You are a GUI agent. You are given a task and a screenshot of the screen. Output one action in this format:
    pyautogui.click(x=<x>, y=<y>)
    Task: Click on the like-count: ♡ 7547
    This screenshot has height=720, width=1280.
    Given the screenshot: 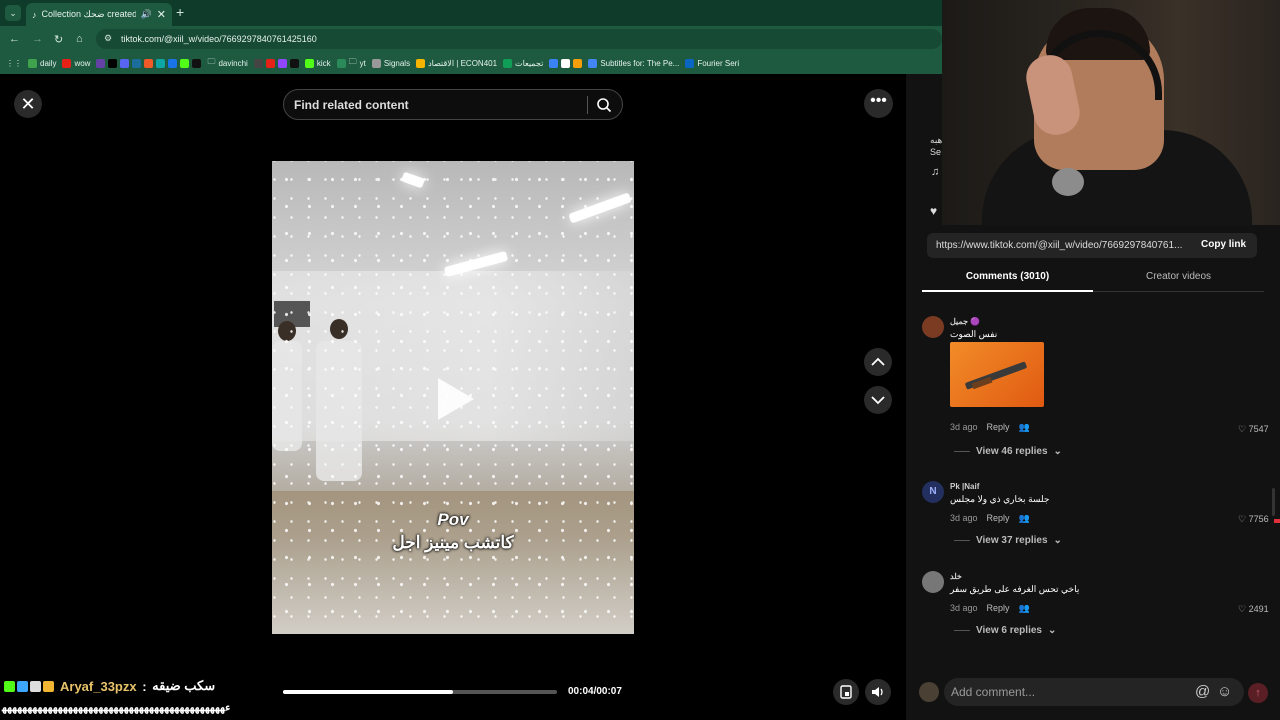 What is the action you would take?
    pyautogui.click(x=1253, y=429)
    